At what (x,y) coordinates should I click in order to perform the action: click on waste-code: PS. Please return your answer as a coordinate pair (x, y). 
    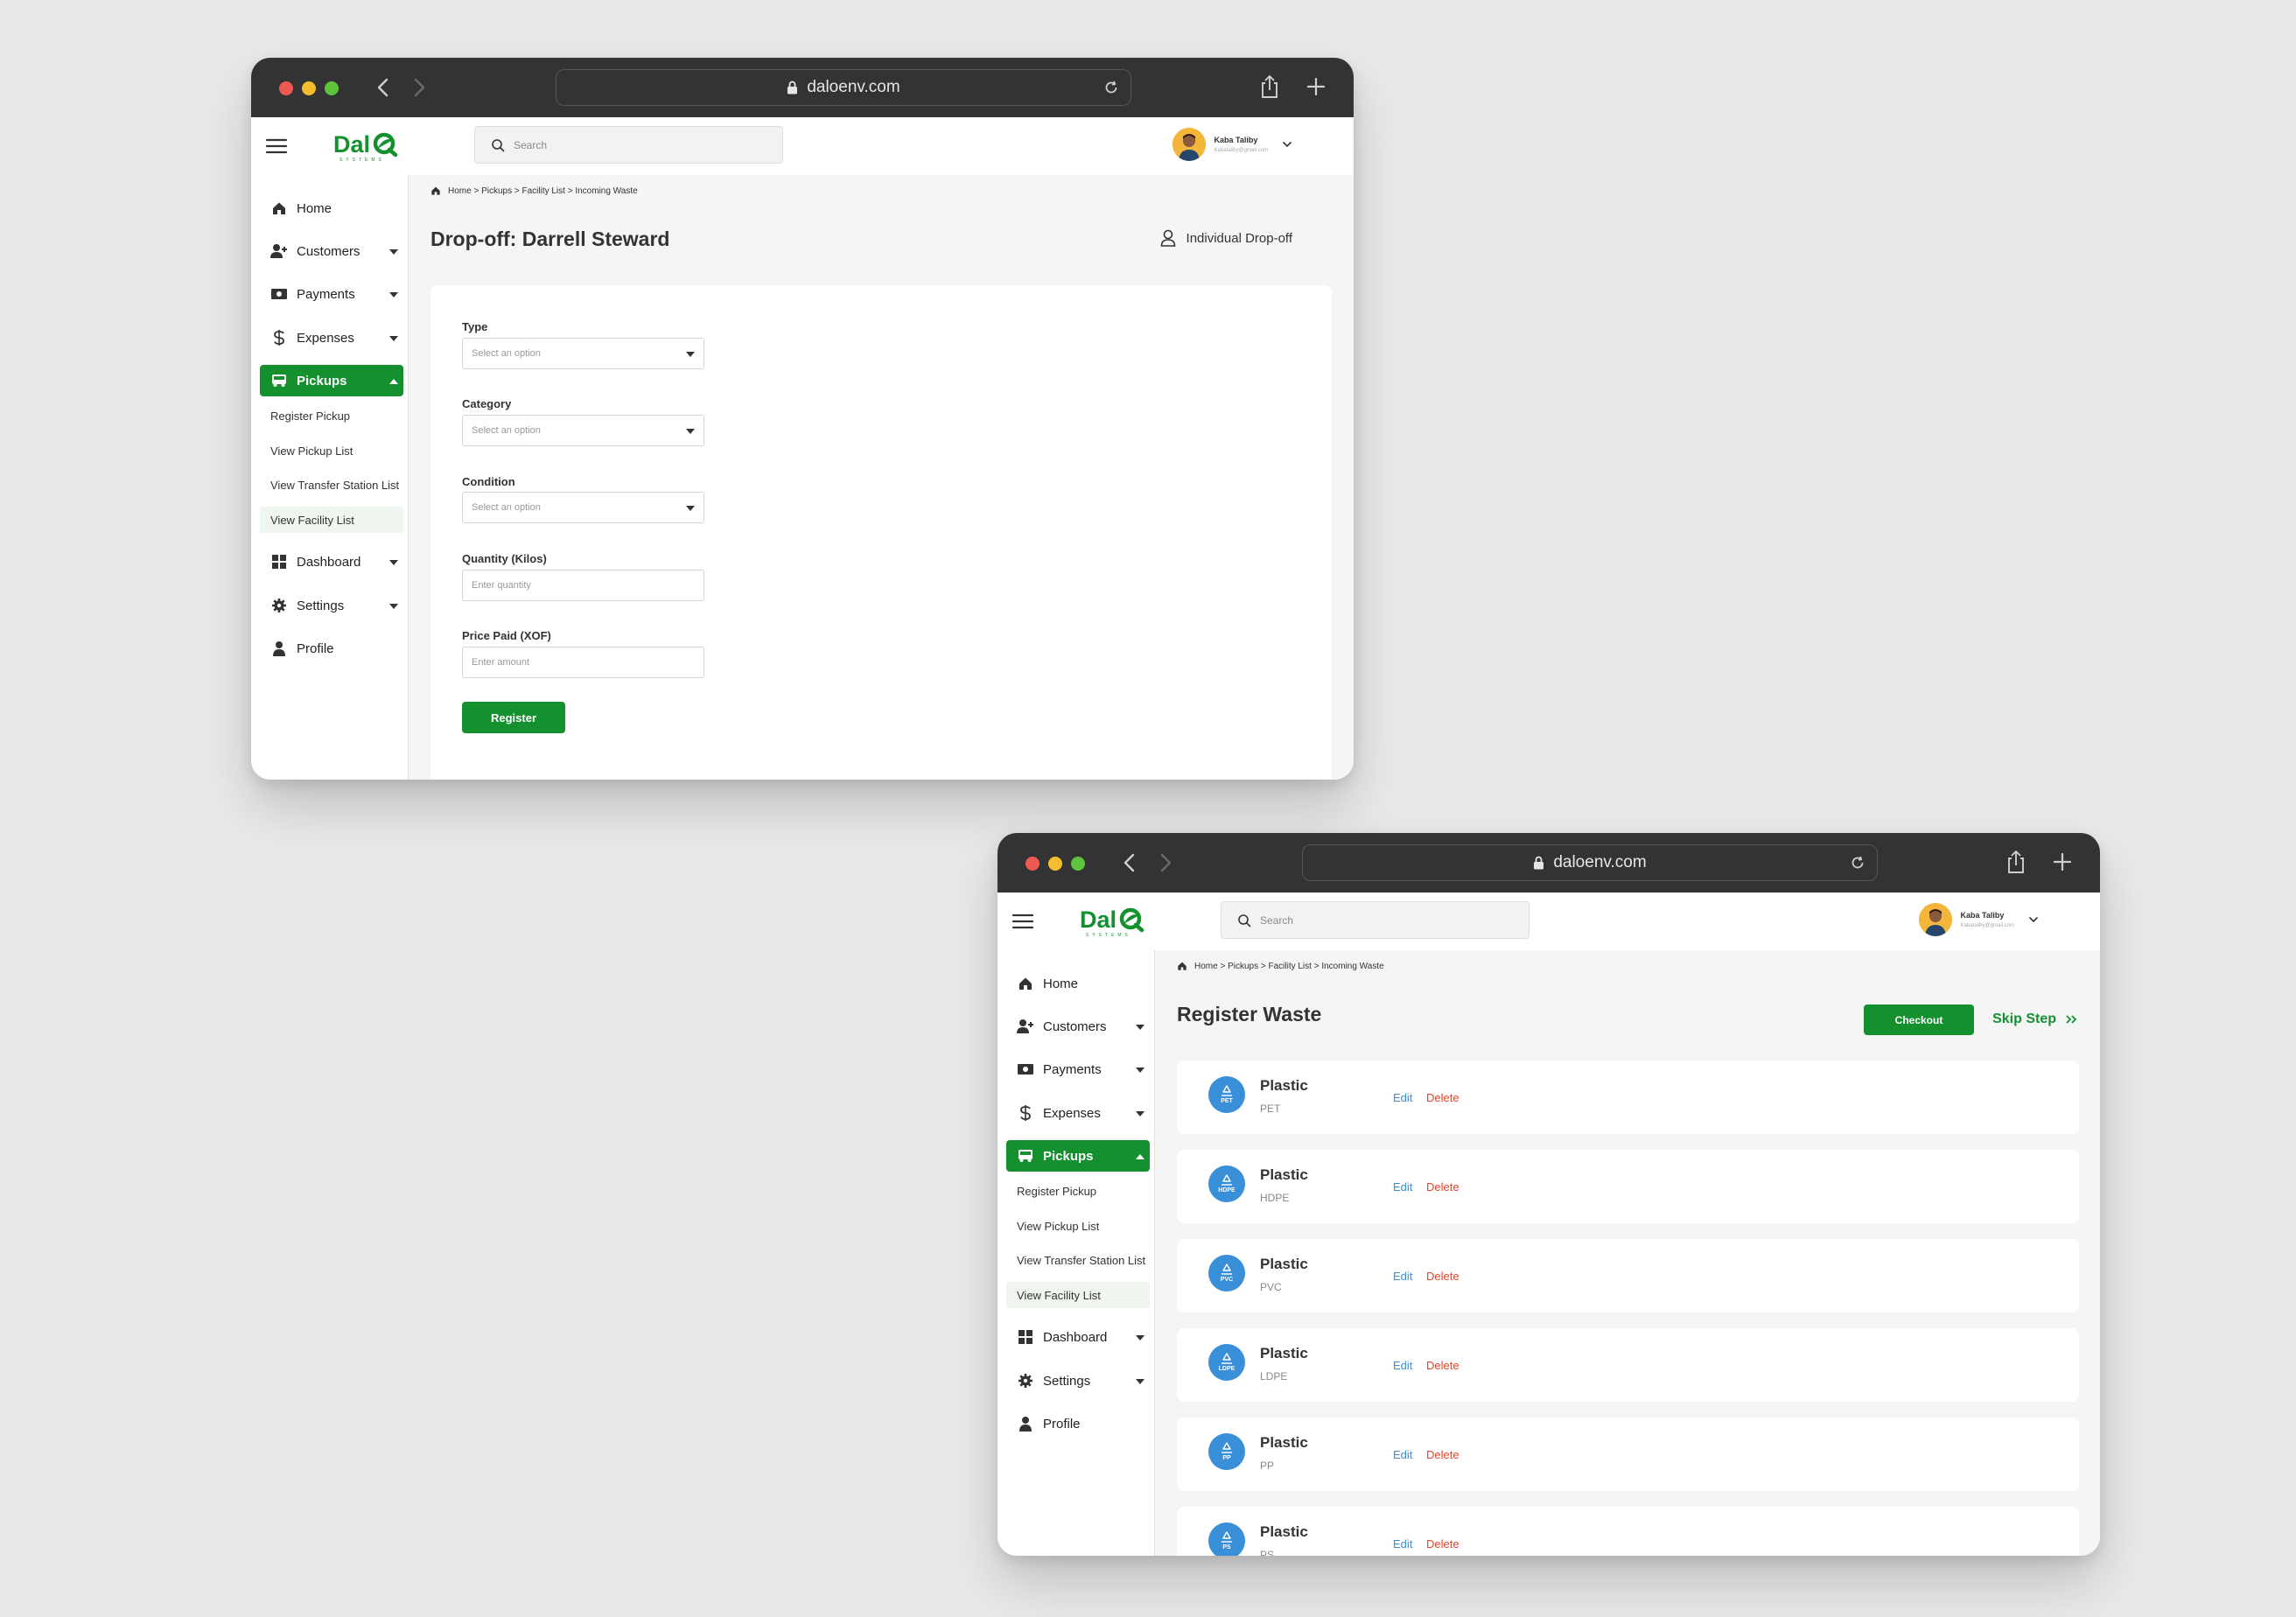
    Looking at the image, I should click on (1267, 1552).